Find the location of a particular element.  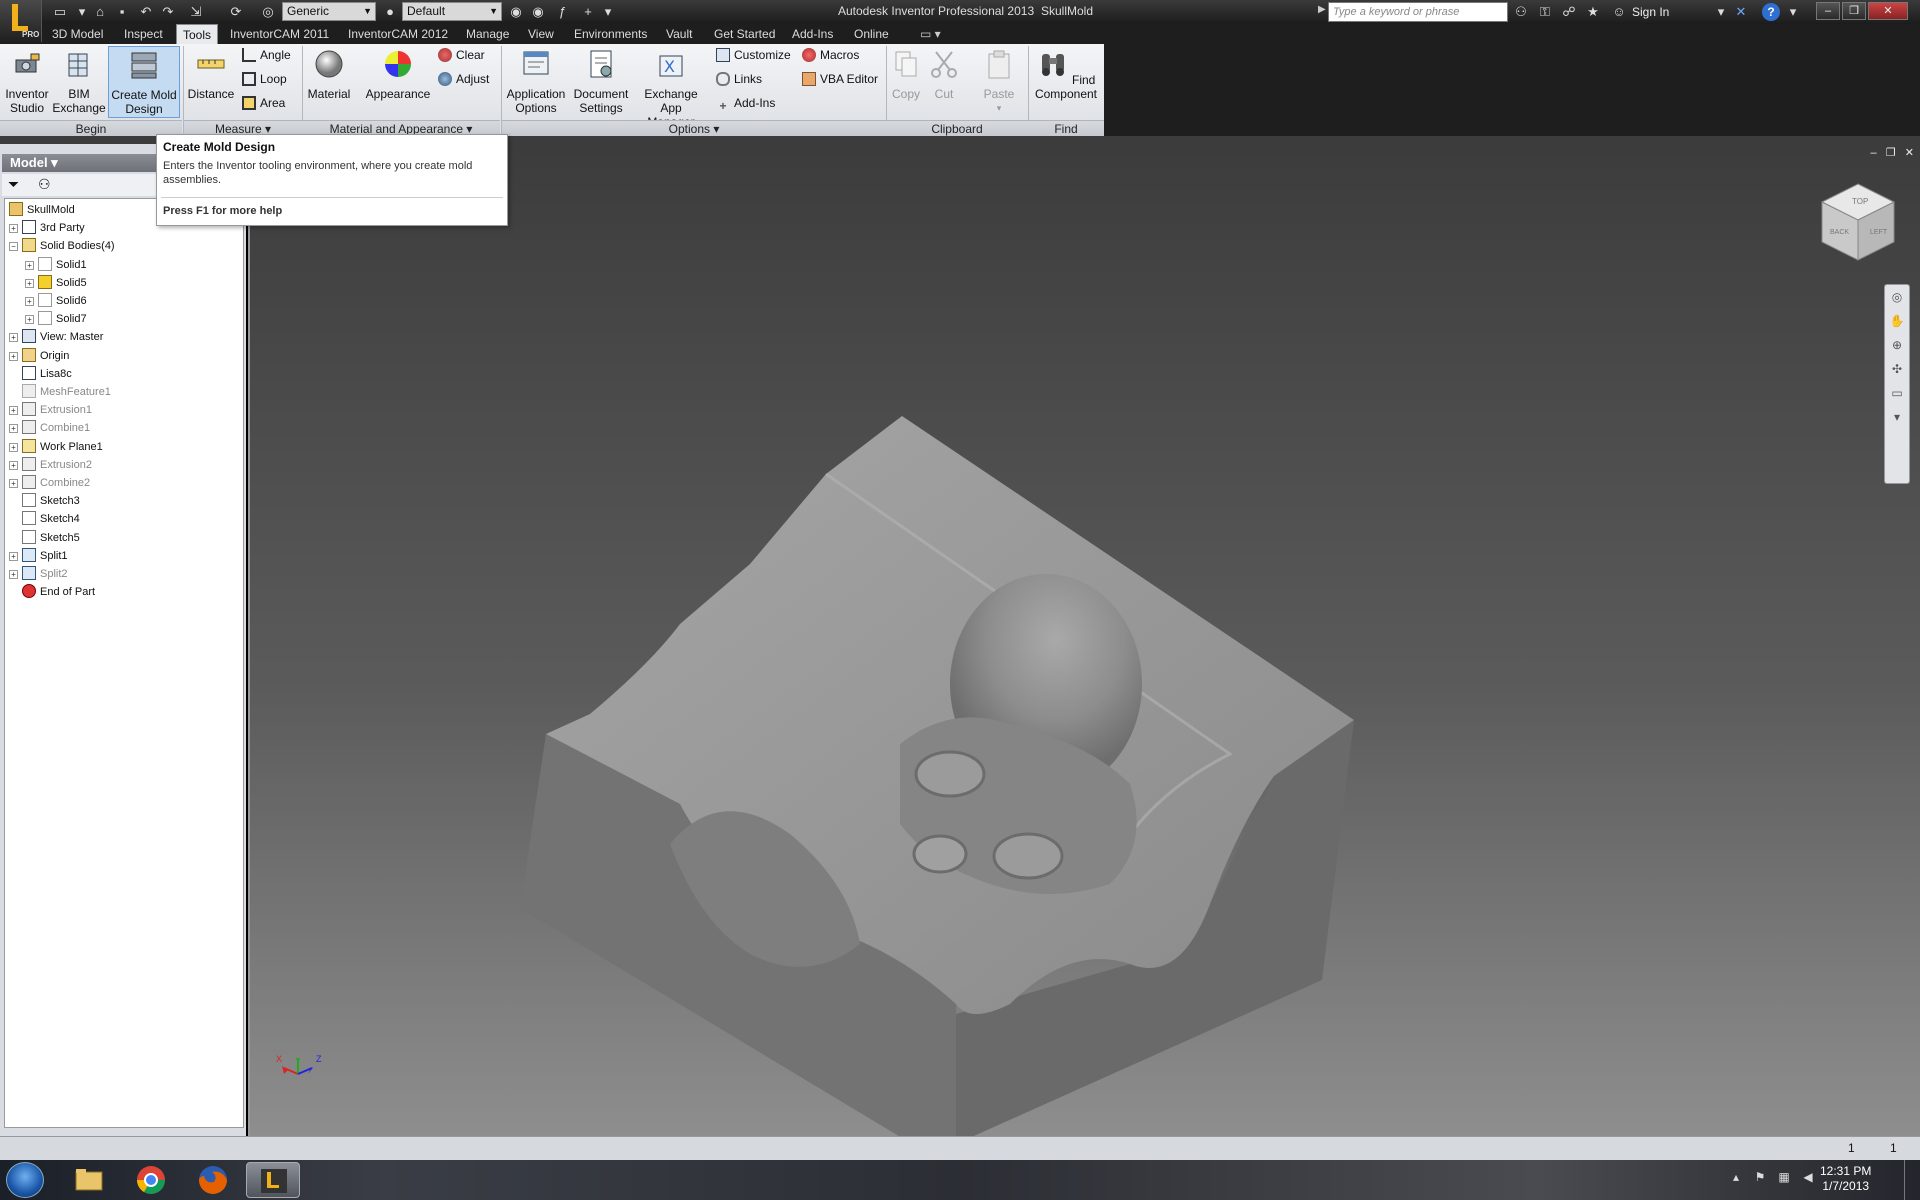

tab-get-started: Get Started is located at coordinates (744, 34).